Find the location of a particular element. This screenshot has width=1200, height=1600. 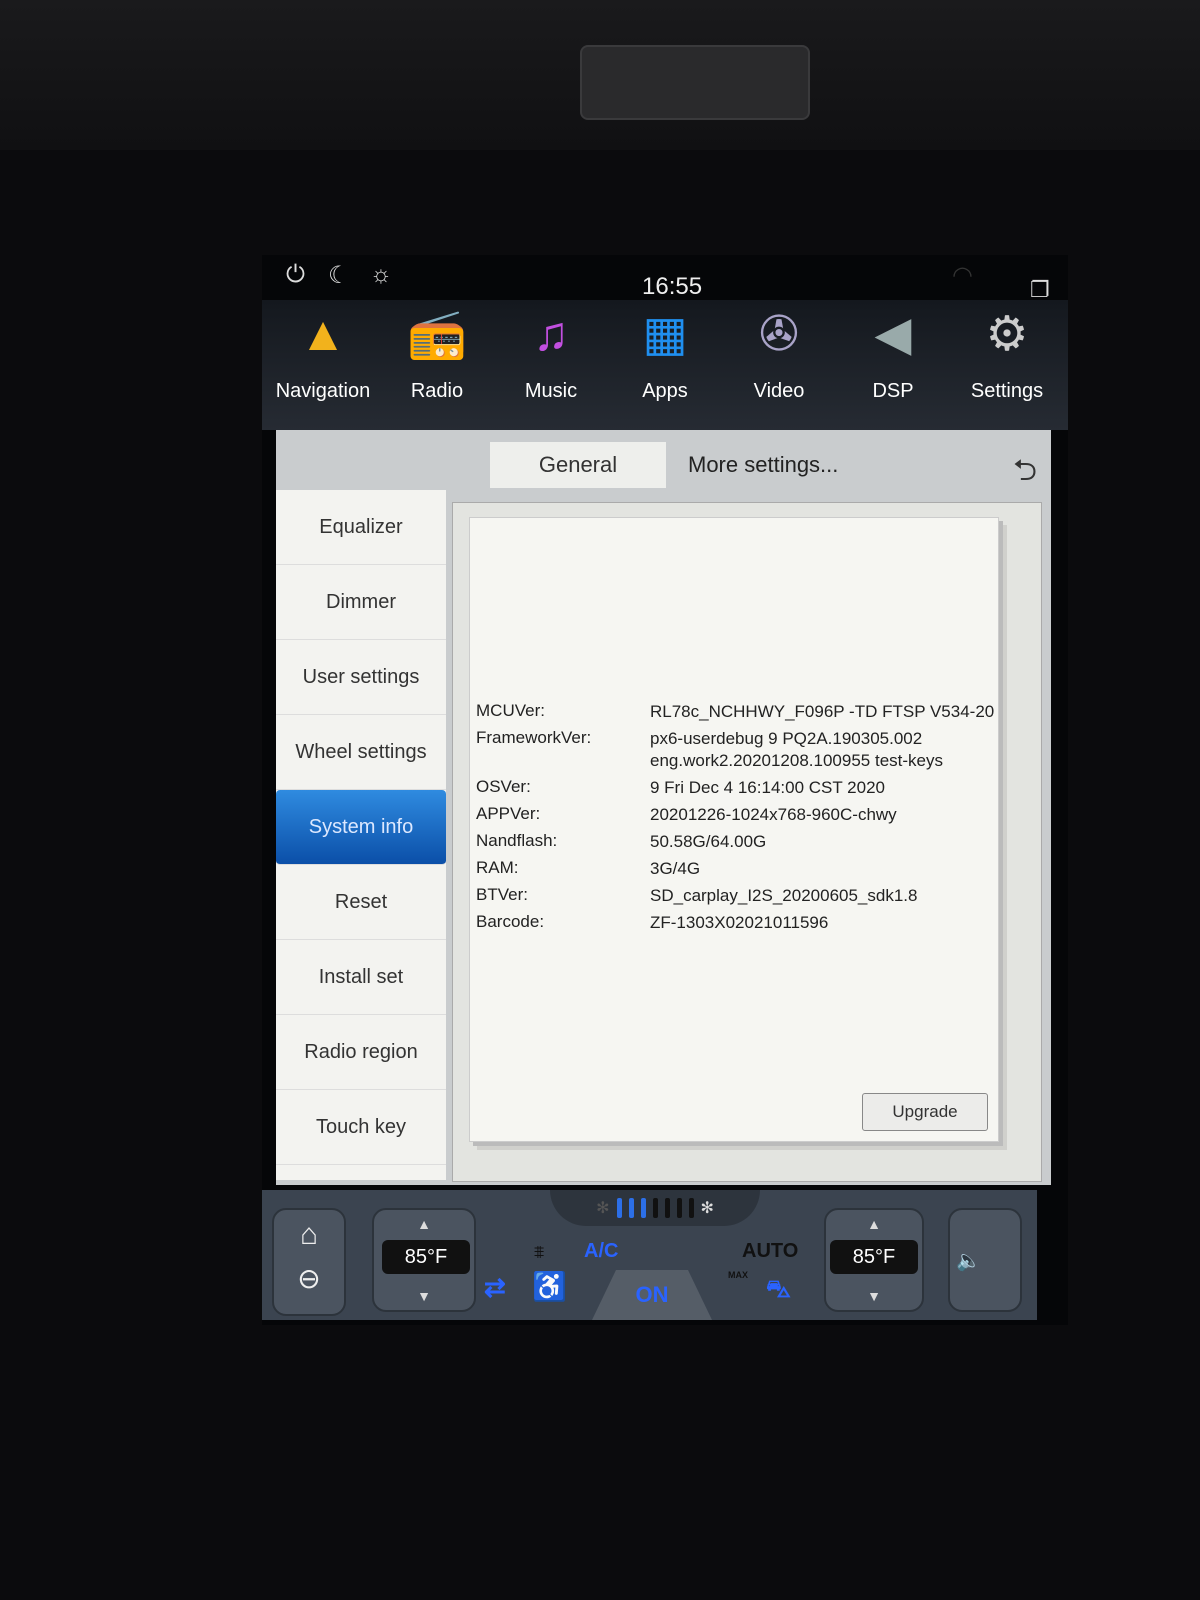

info-row: RAM: 3G/4G is located at coordinates (736, 869).